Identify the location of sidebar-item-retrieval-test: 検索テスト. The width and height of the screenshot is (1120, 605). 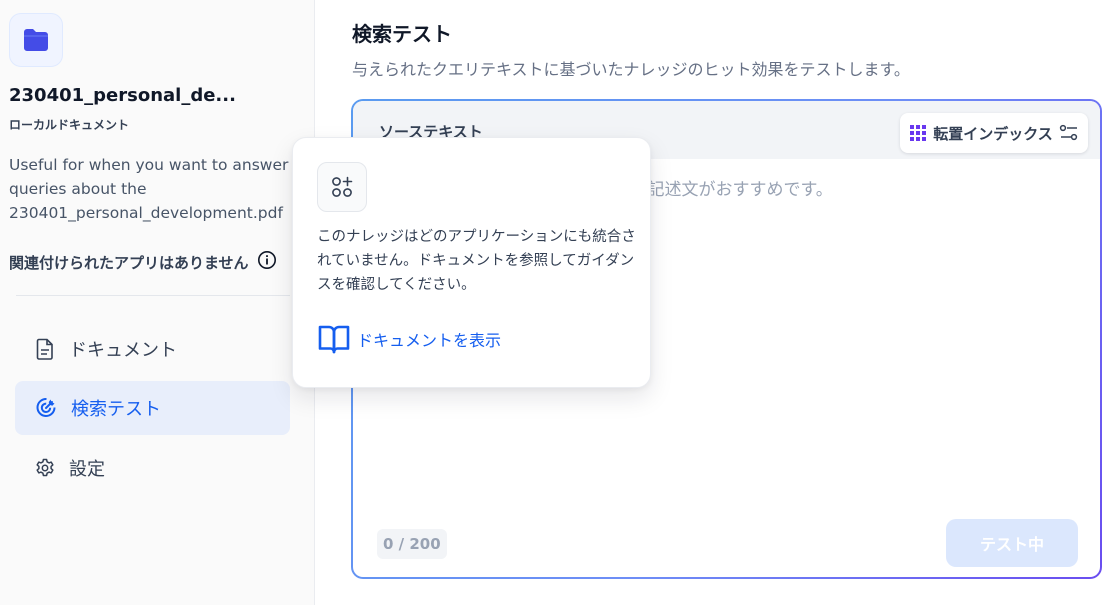
(152, 408).